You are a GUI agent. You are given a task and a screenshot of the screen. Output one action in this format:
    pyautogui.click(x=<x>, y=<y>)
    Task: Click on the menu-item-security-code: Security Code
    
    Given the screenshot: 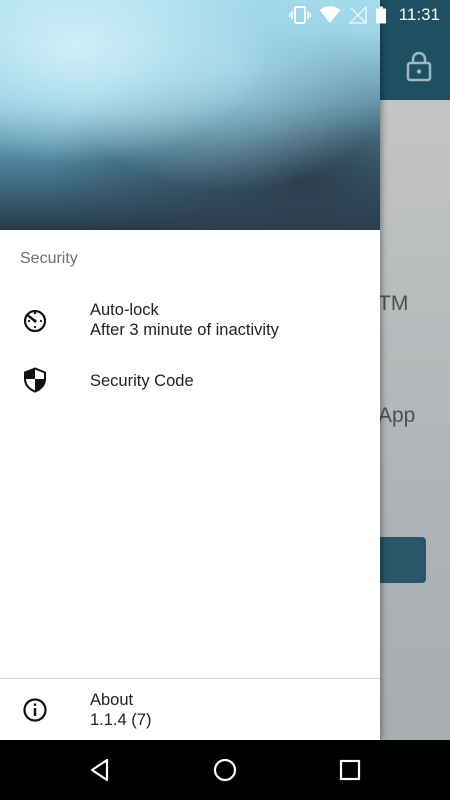 What is the action you would take?
    pyautogui.click(x=190, y=381)
    